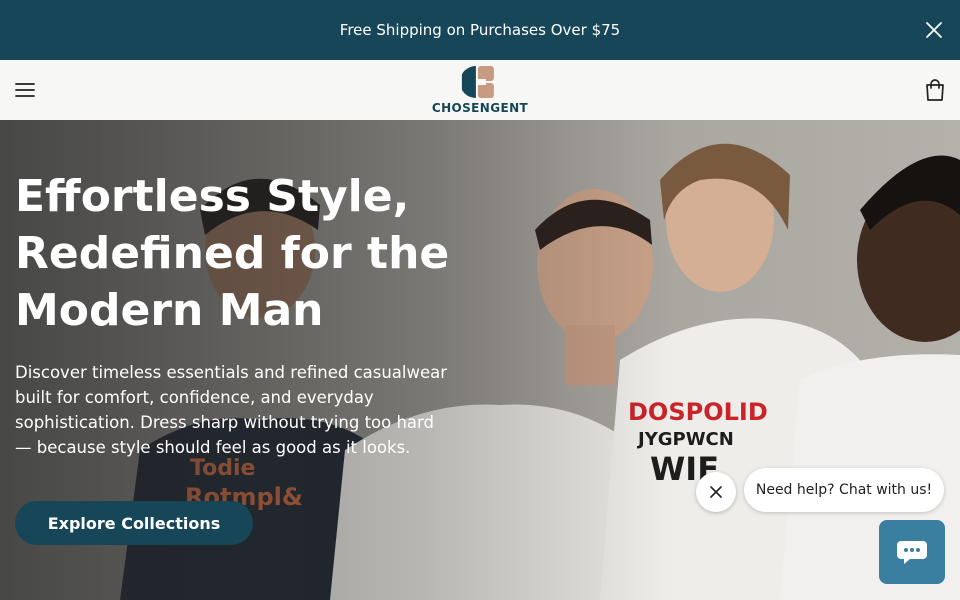 The image size is (960, 600). Describe the element at coordinates (478, 82) in the screenshot. I see `logo-mark-icon` at that location.